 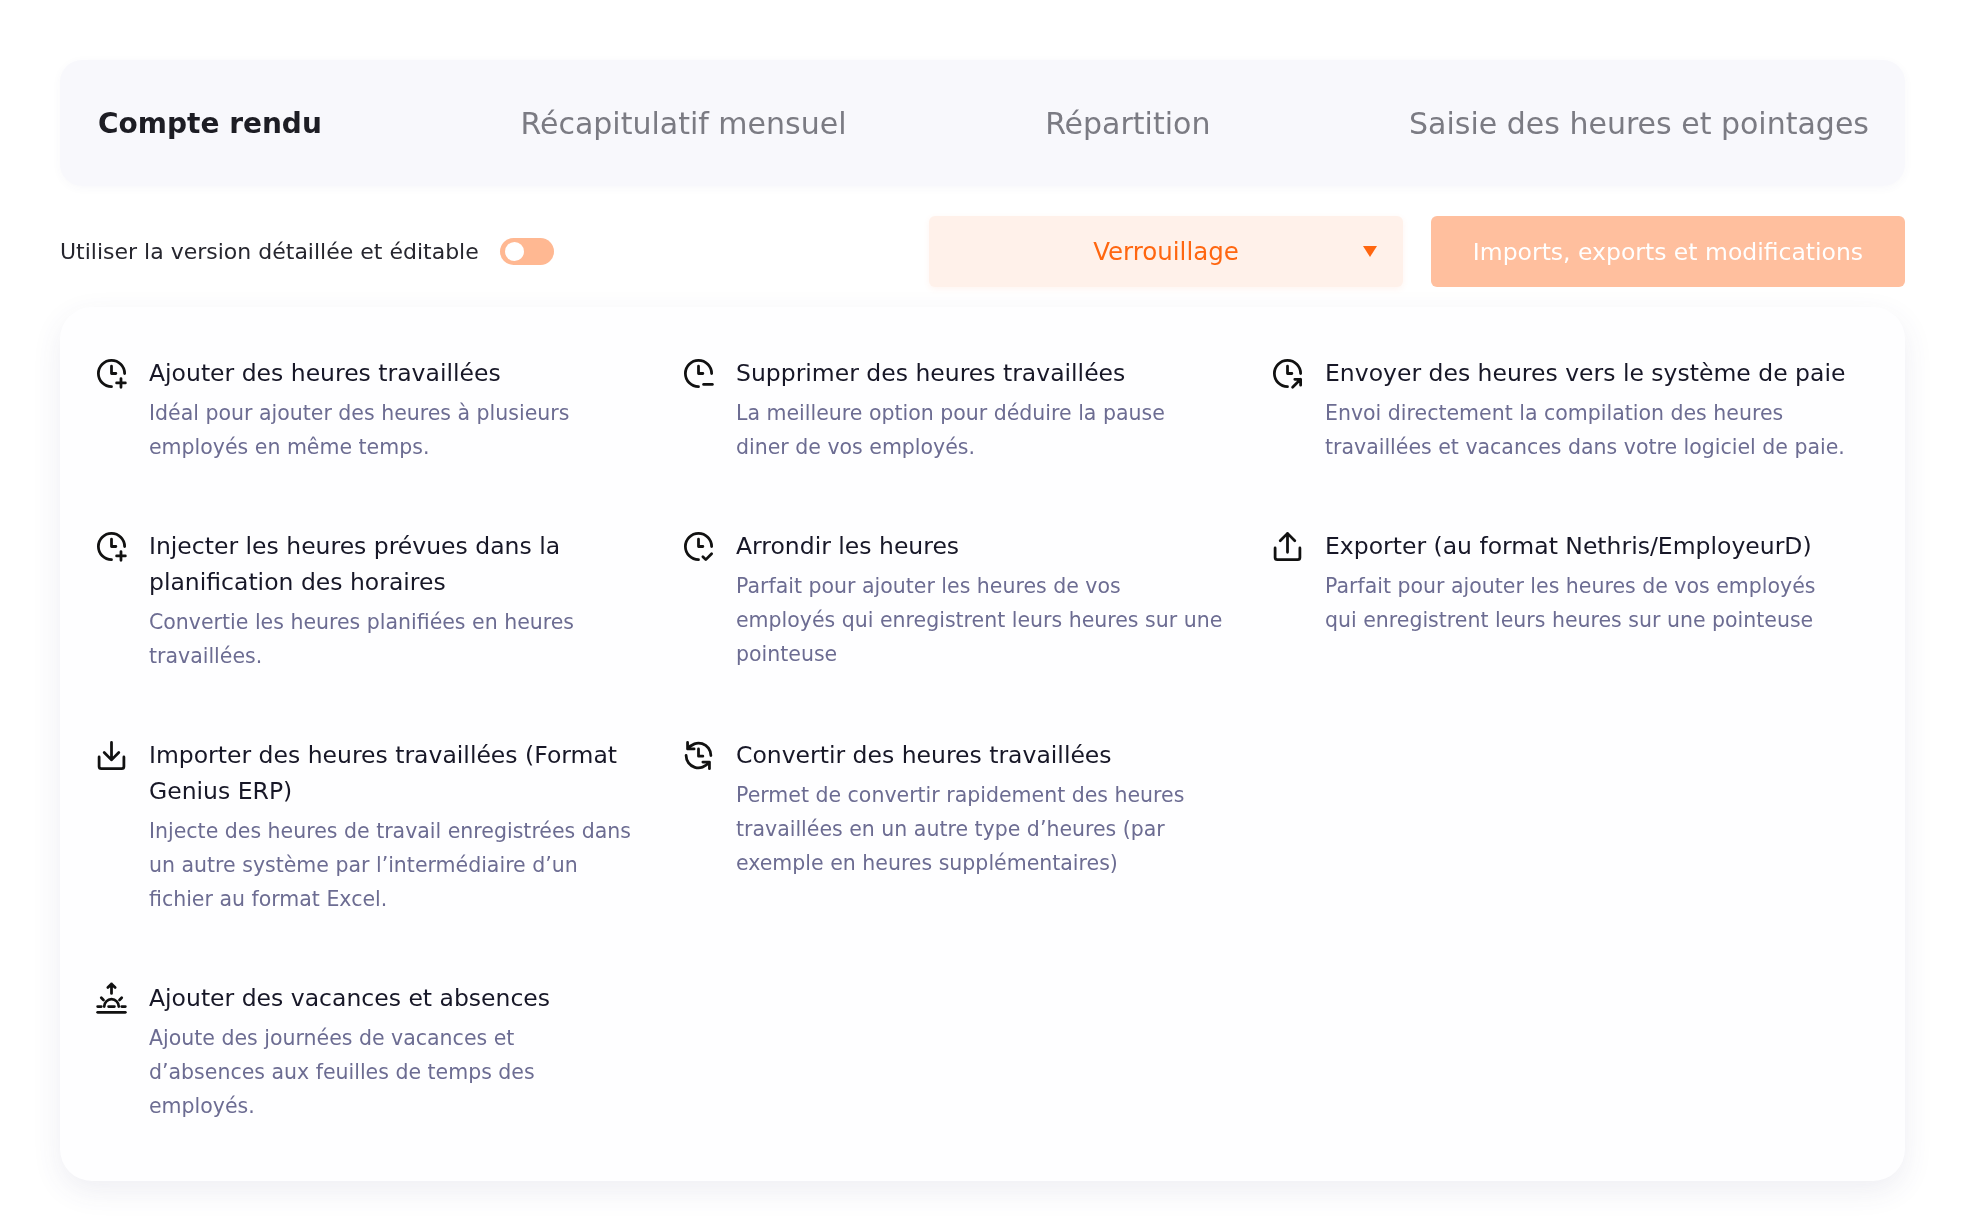 What do you see at coordinates (924, 755) in the screenshot?
I see `action-title: Convertir des heures travaillées` at bounding box center [924, 755].